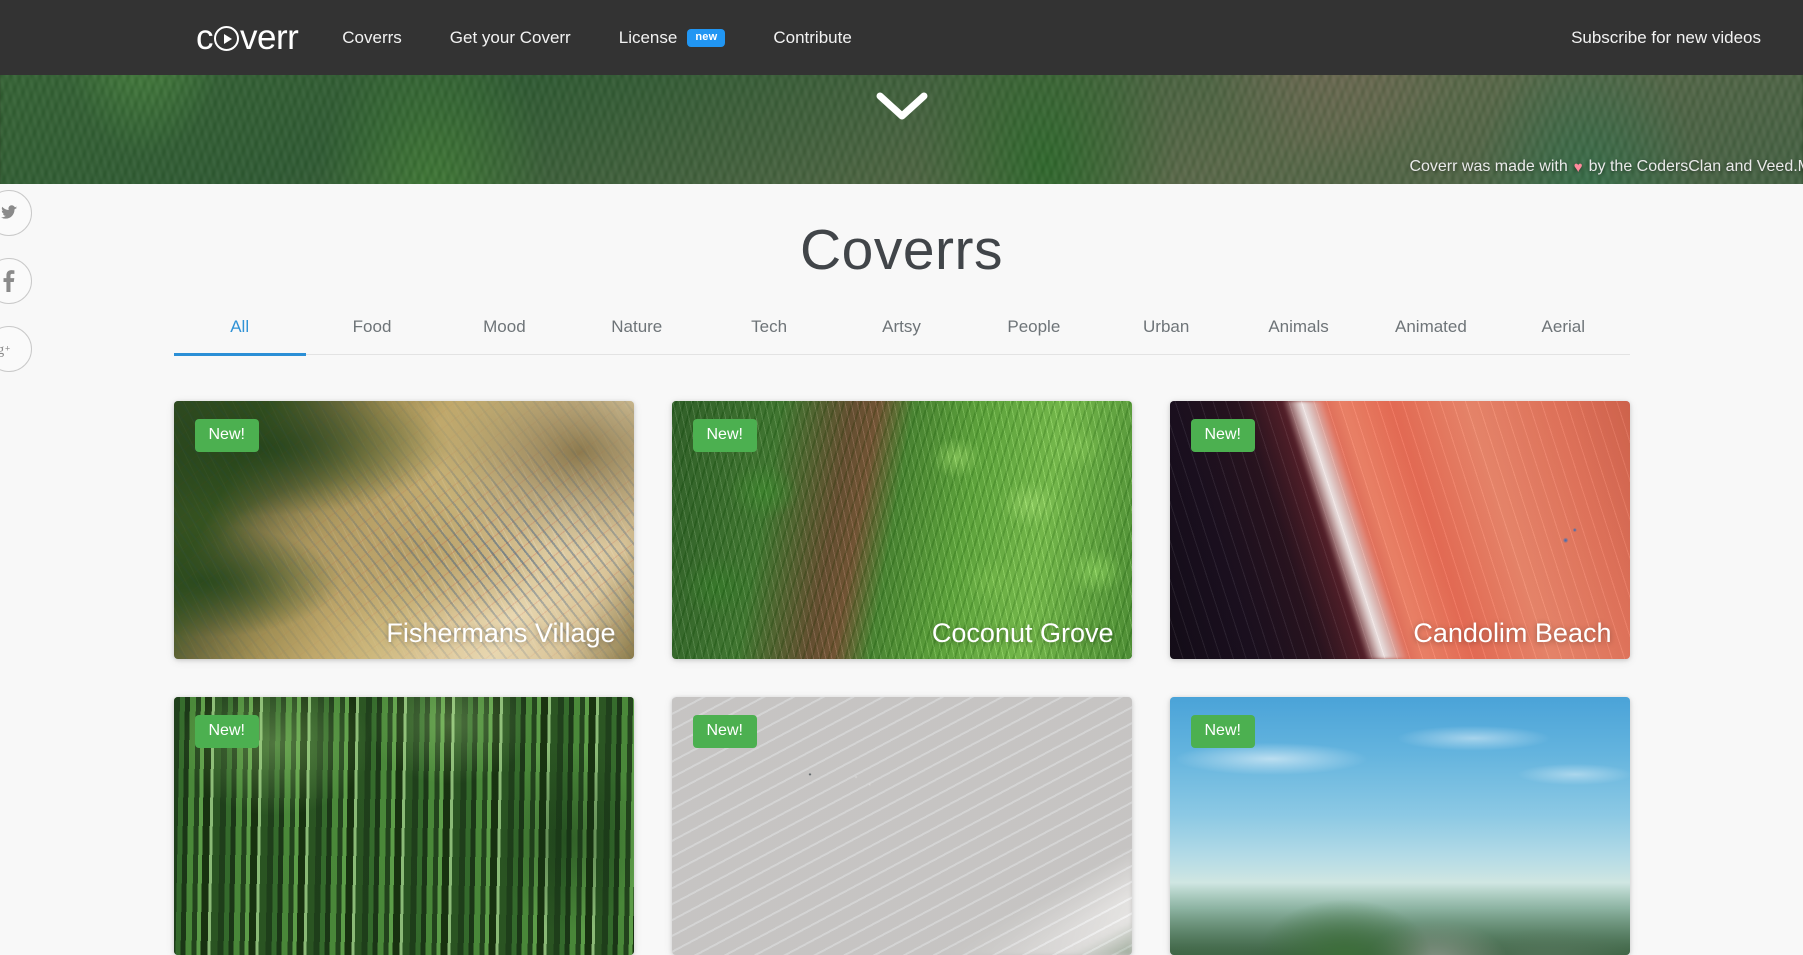 Image resolution: width=1803 pixels, height=955 pixels. What do you see at coordinates (1563, 335) in the screenshot?
I see `tab-aerial: Aerial` at bounding box center [1563, 335].